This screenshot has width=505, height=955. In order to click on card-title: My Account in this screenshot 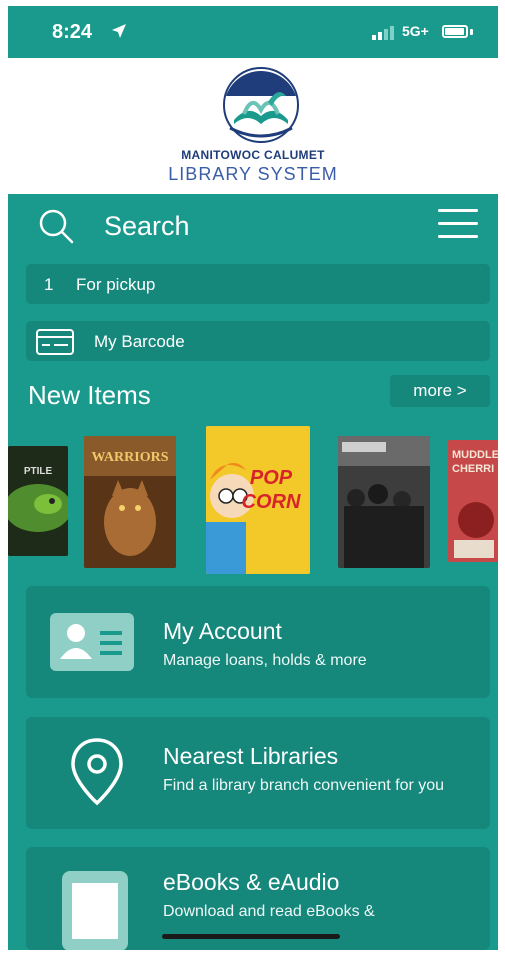, I will do `click(222, 631)`.